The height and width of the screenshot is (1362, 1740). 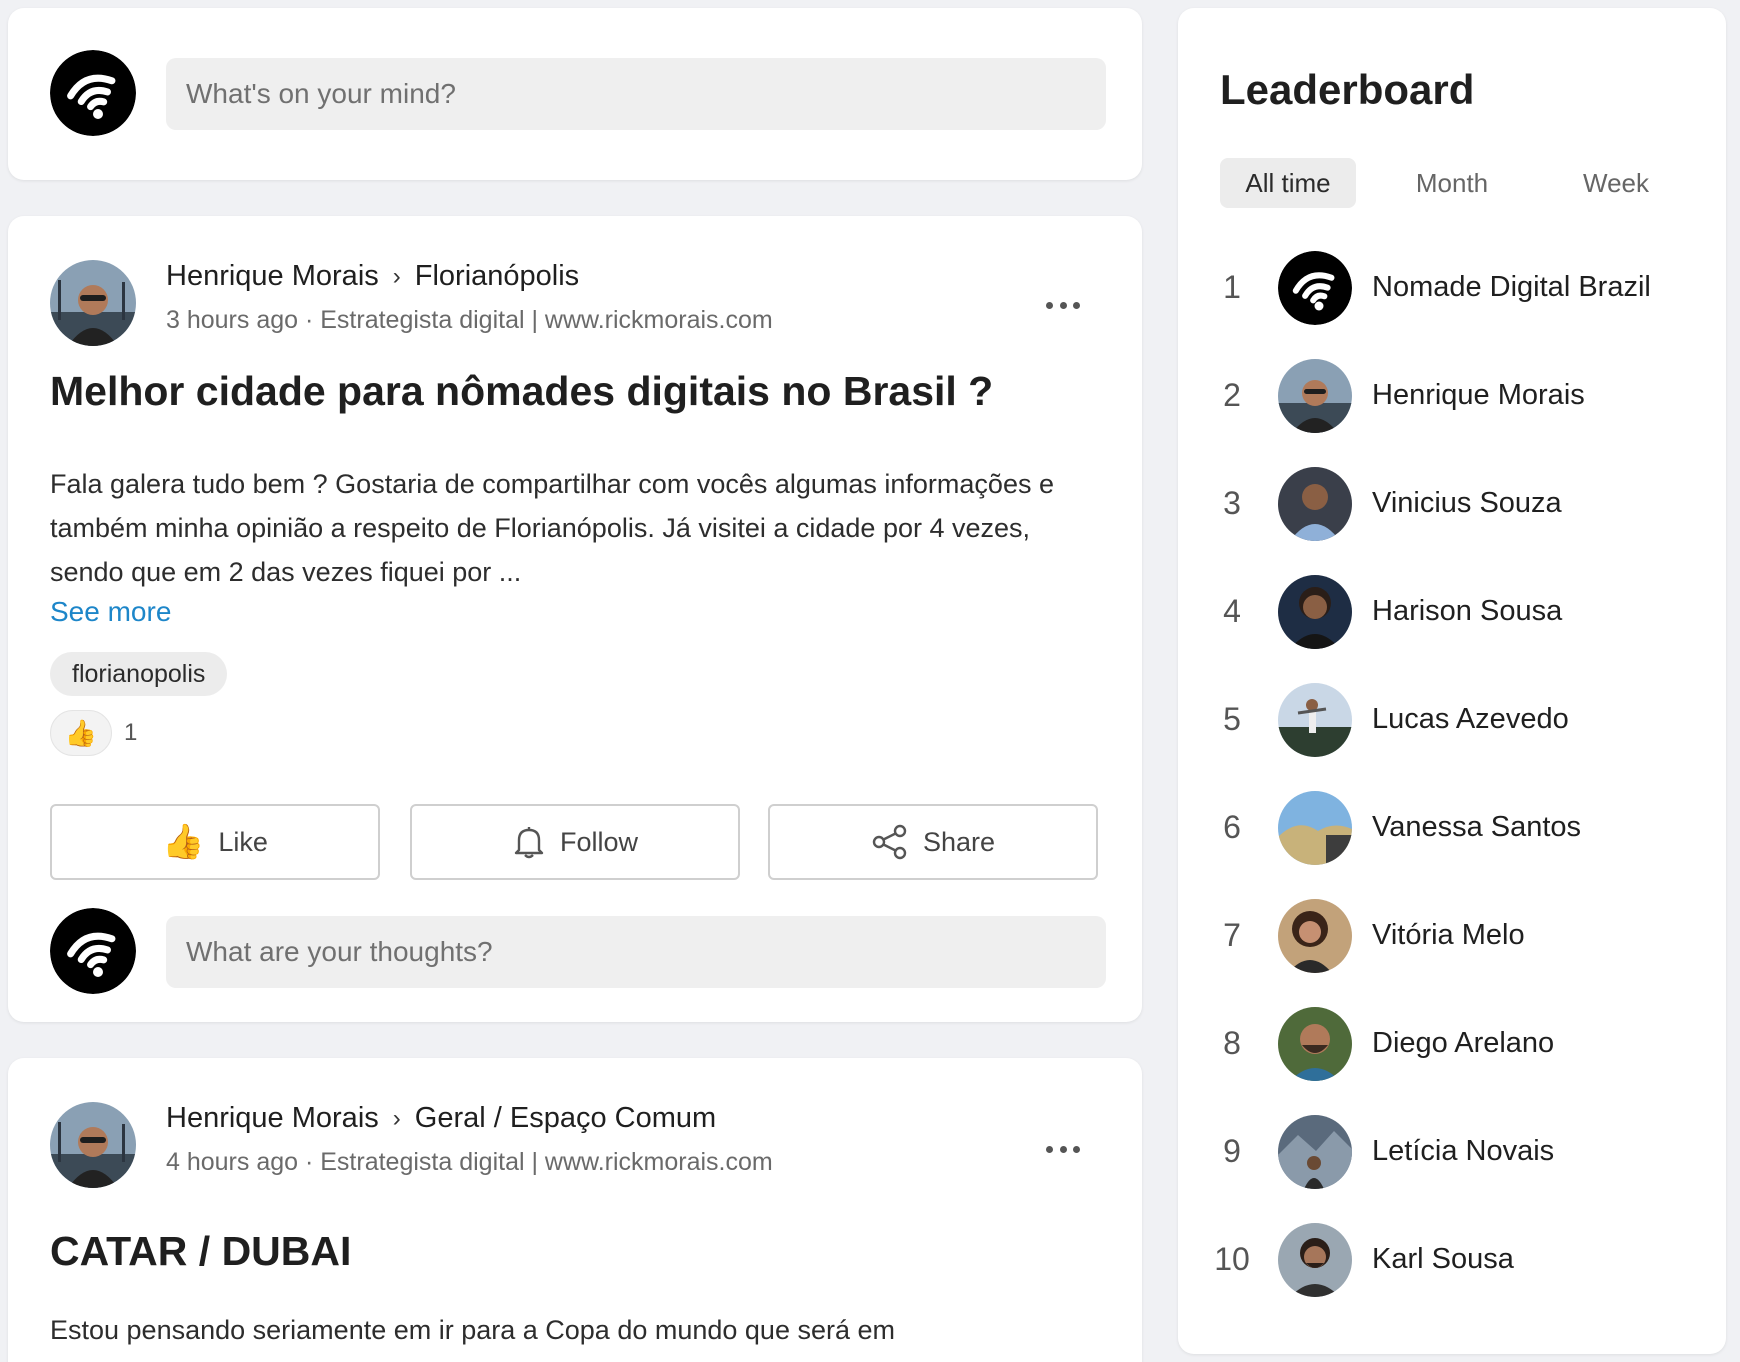 I want to click on see-more-link: See more, so click(x=110, y=612).